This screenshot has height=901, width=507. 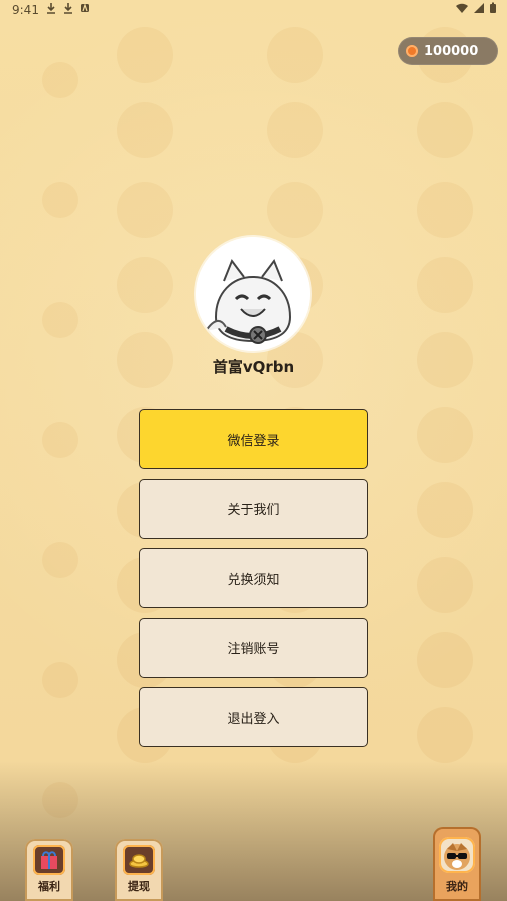 I want to click on tab-mine-label: 我的, so click(x=457, y=886).